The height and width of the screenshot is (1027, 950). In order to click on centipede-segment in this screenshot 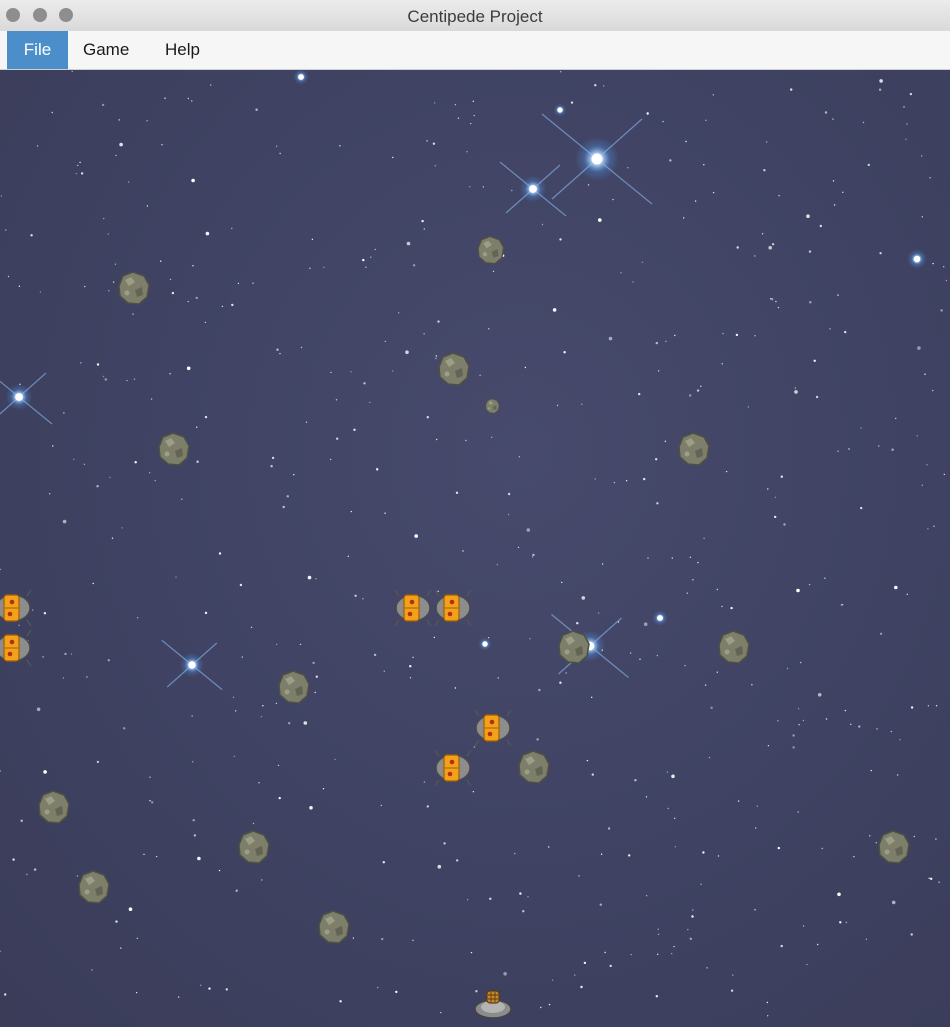, I will do `click(16, 650)`.